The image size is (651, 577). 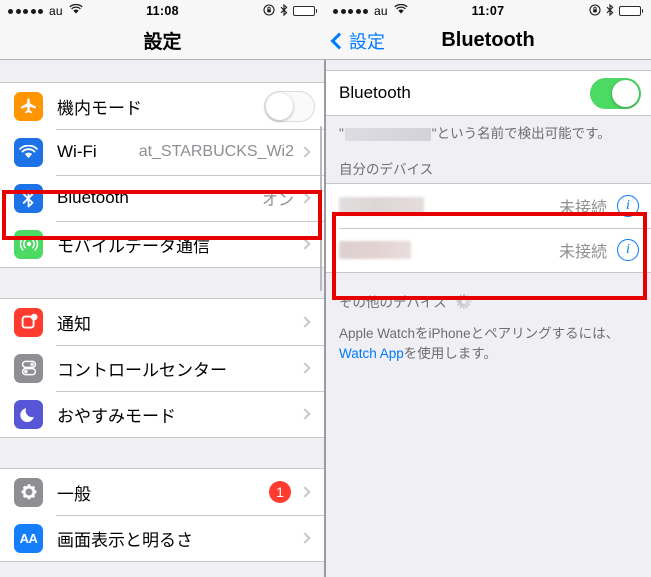 I want to click on settings-row-display-brightness: AA 画面表示と明るさ, so click(x=162, y=538).